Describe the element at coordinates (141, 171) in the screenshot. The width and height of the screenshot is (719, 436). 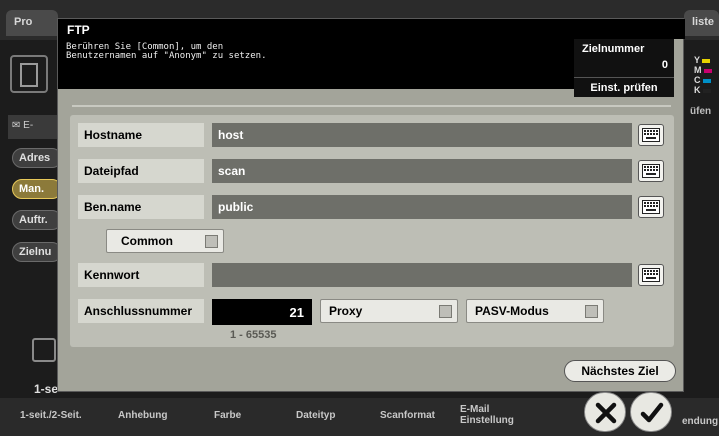
I see `dateipfad-label: Dateipfad` at that location.